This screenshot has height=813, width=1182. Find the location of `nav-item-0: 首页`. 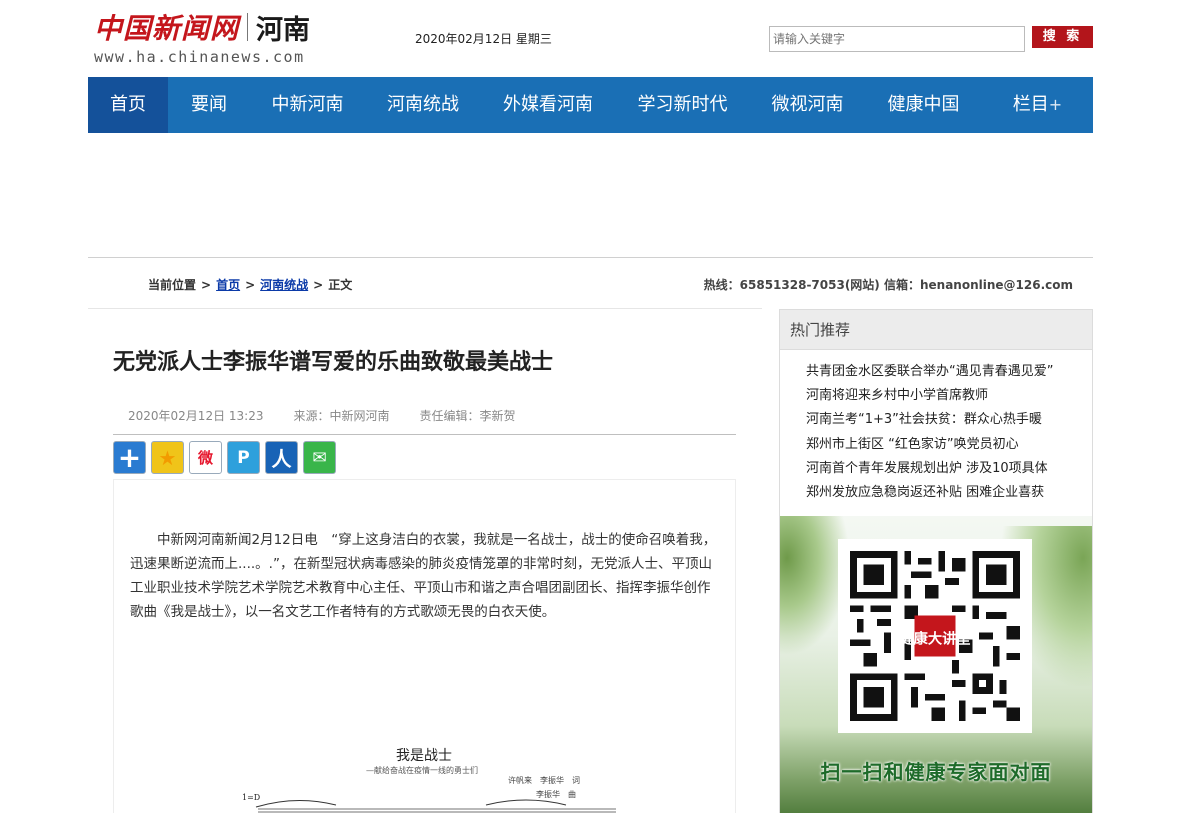

nav-item-0: 首页 is located at coordinates (128, 105).